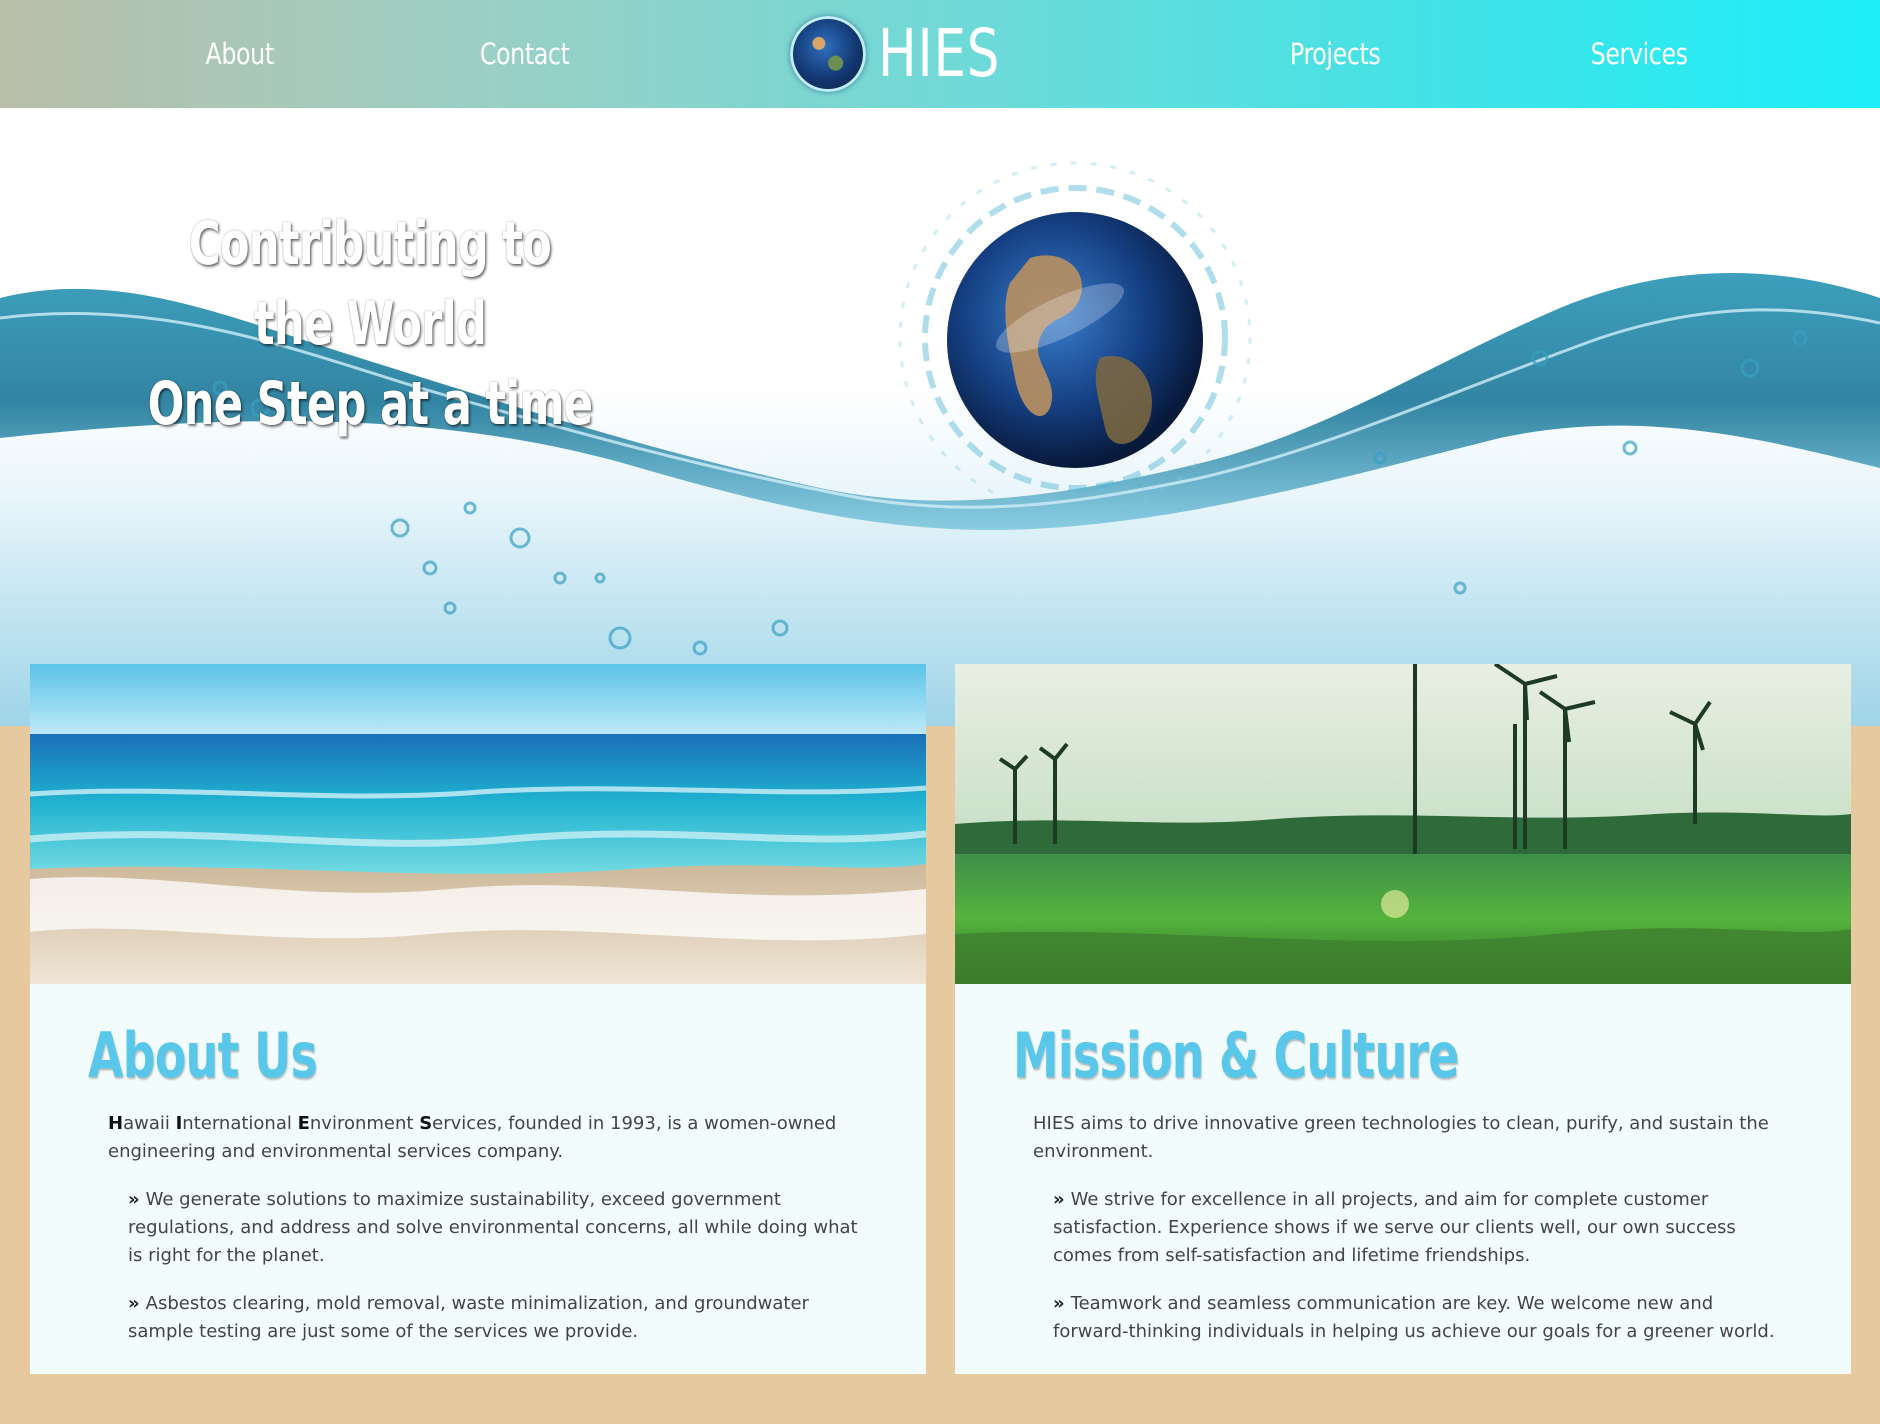 Image resolution: width=1880 pixels, height=1424 pixels. Describe the element at coordinates (1403, 824) in the screenshot. I see `wind-turbines-image` at that location.